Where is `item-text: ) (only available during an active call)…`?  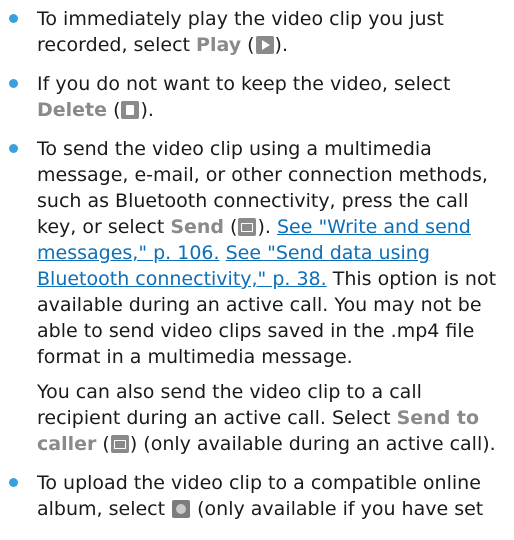
item-text: ) (only available during an active call)… is located at coordinates (312, 444).